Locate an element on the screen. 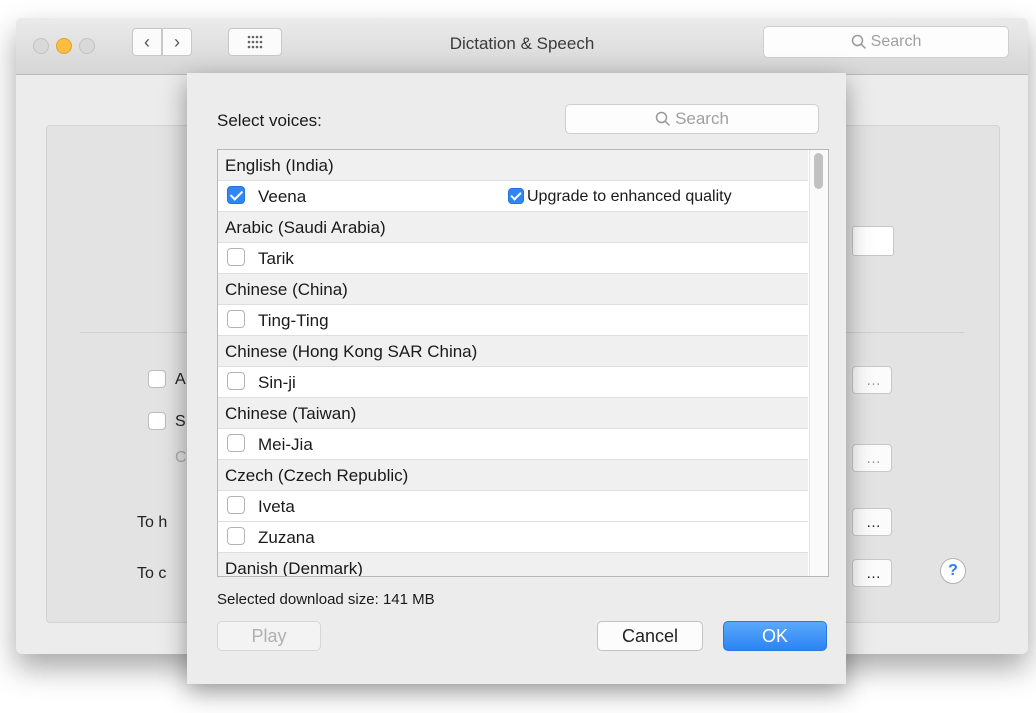 This screenshot has height=713, width=1036. voice-row: Sin-ji is located at coordinates (513, 382).